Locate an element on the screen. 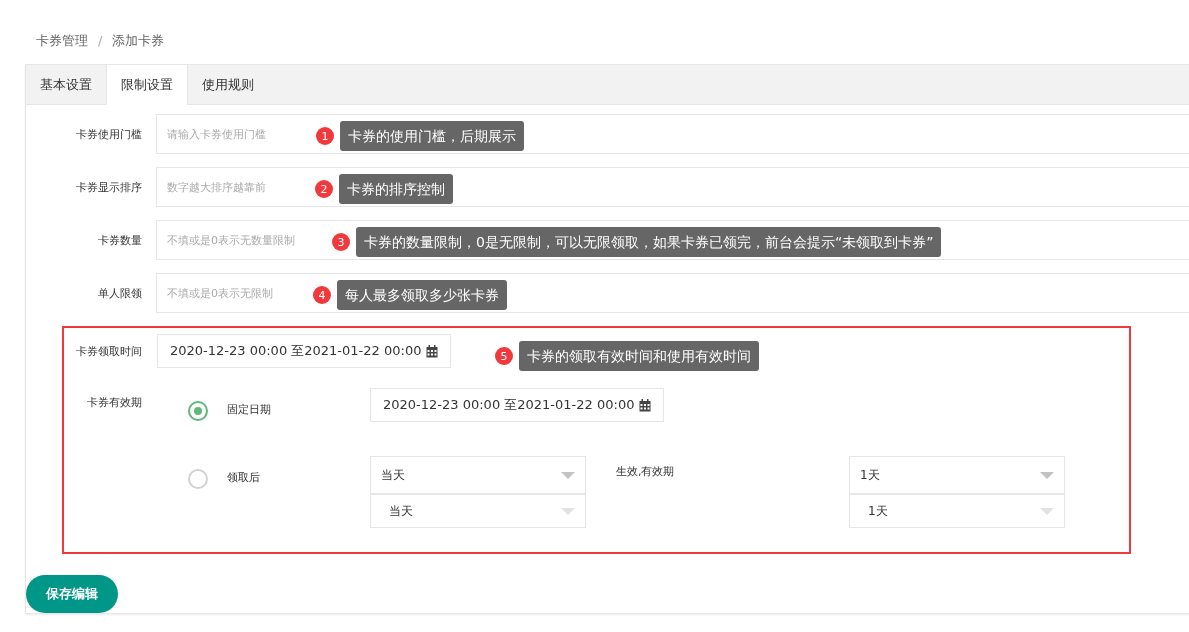 The image size is (1189, 632). number-badge: 5 is located at coordinates (504, 356).